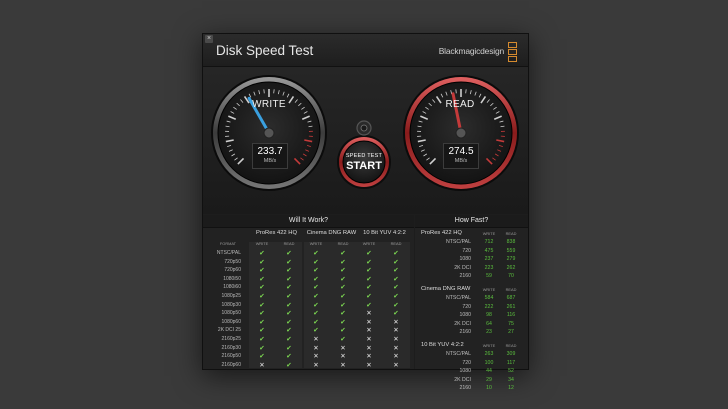 The width and height of the screenshot is (728, 409). What do you see at coordinates (231, 313) in the screenshot?
I see `format-label: 1080p50` at bounding box center [231, 313].